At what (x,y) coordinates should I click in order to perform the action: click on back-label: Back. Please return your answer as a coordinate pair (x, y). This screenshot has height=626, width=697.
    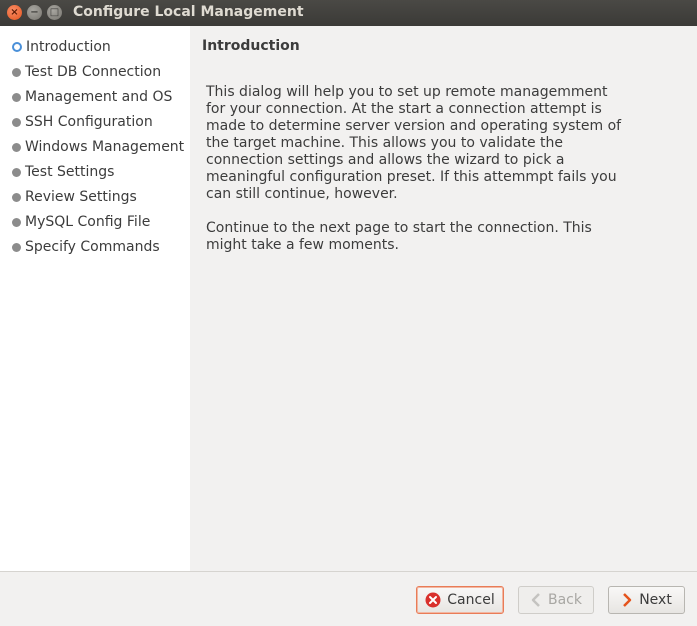
    Looking at the image, I should click on (565, 600).